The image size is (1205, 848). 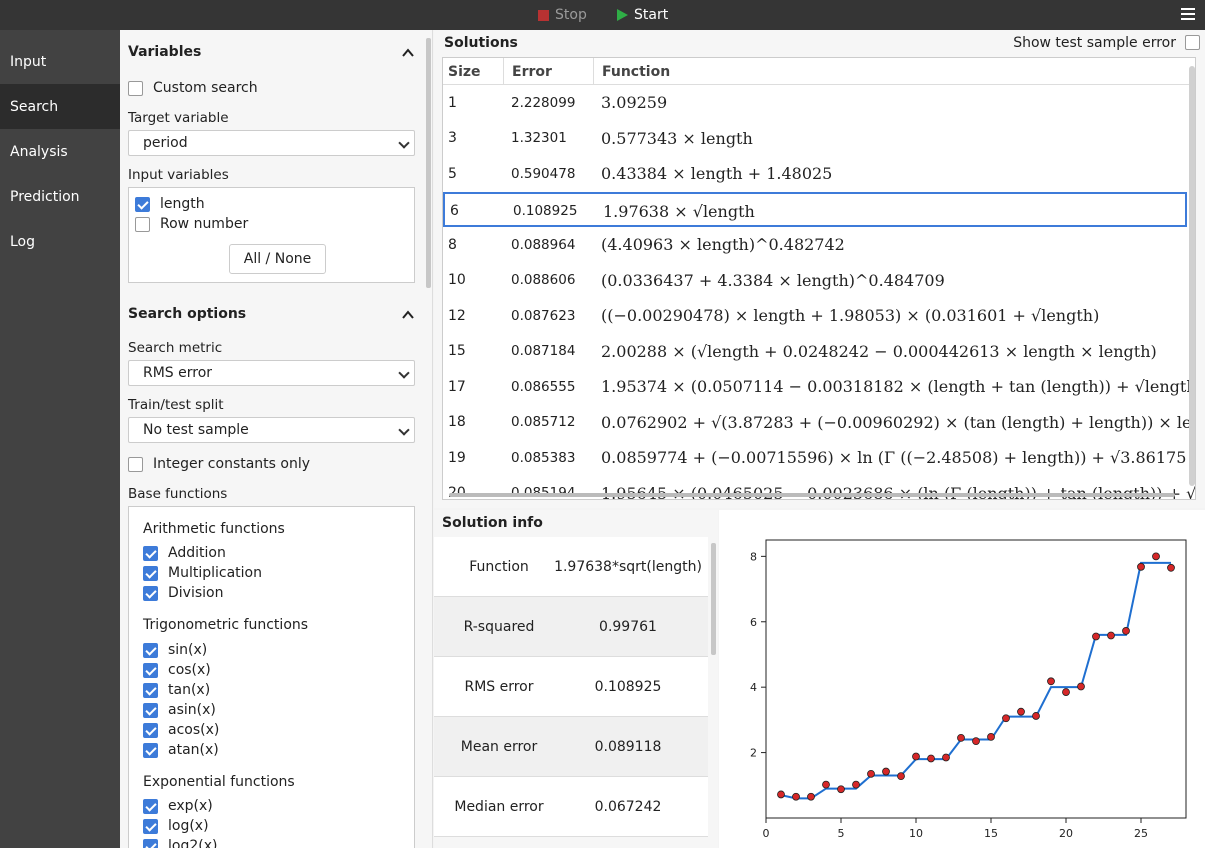 What do you see at coordinates (184, 553) in the screenshot?
I see `function-checkbox: Addition` at bounding box center [184, 553].